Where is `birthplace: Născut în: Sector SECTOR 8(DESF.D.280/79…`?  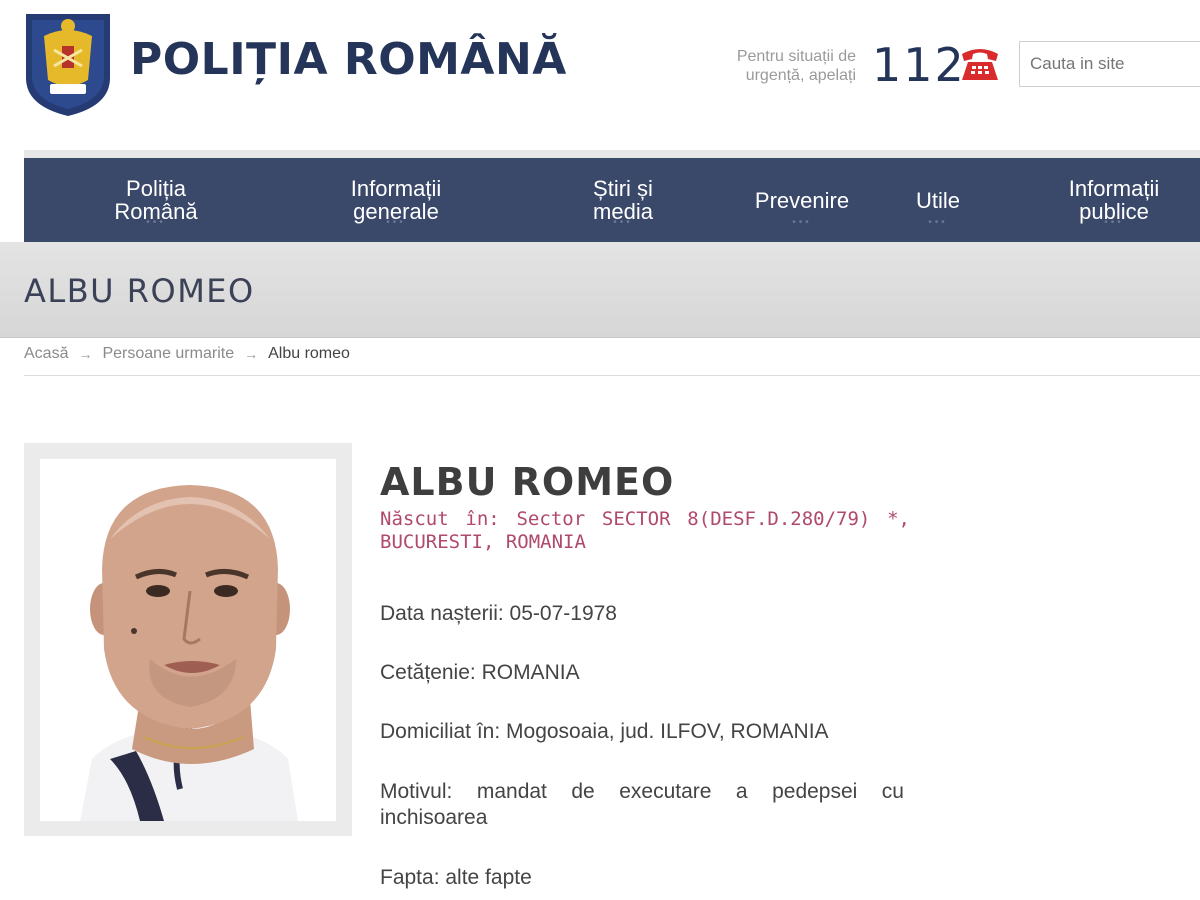
birthplace: Născut în: Sector SECTOR 8(DESF.D.280/79… is located at coordinates (645, 530).